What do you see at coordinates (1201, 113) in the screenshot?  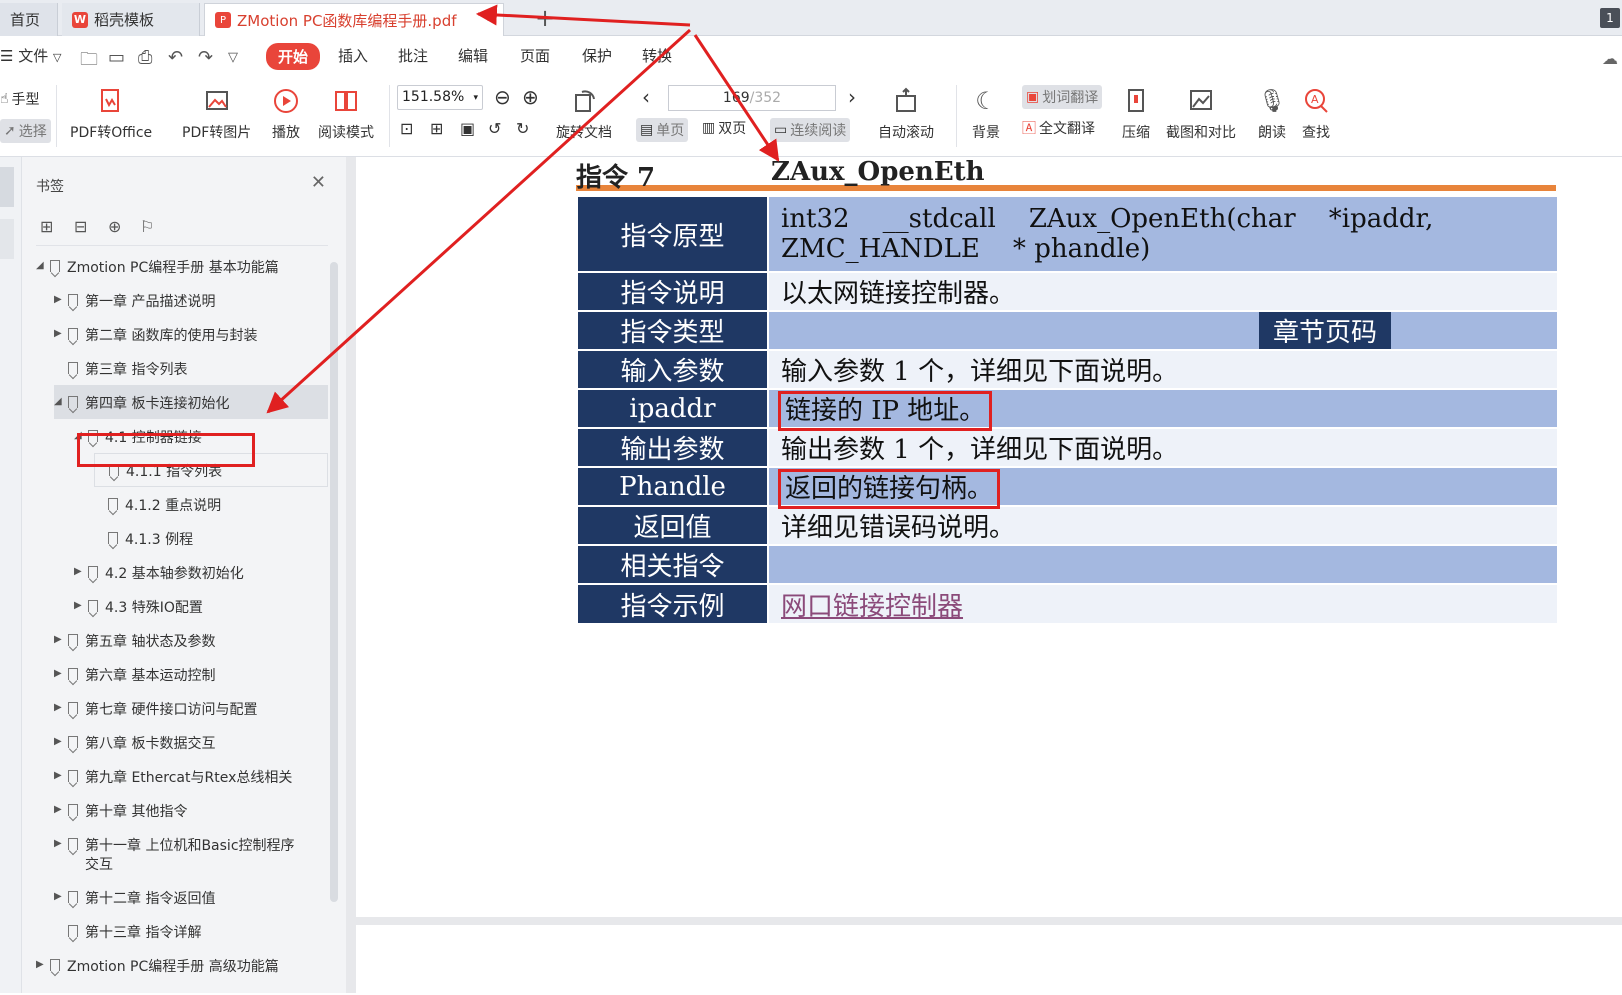 I see `screenshot-compare-button: 截图和对比` at bounding box center [1201, 113].